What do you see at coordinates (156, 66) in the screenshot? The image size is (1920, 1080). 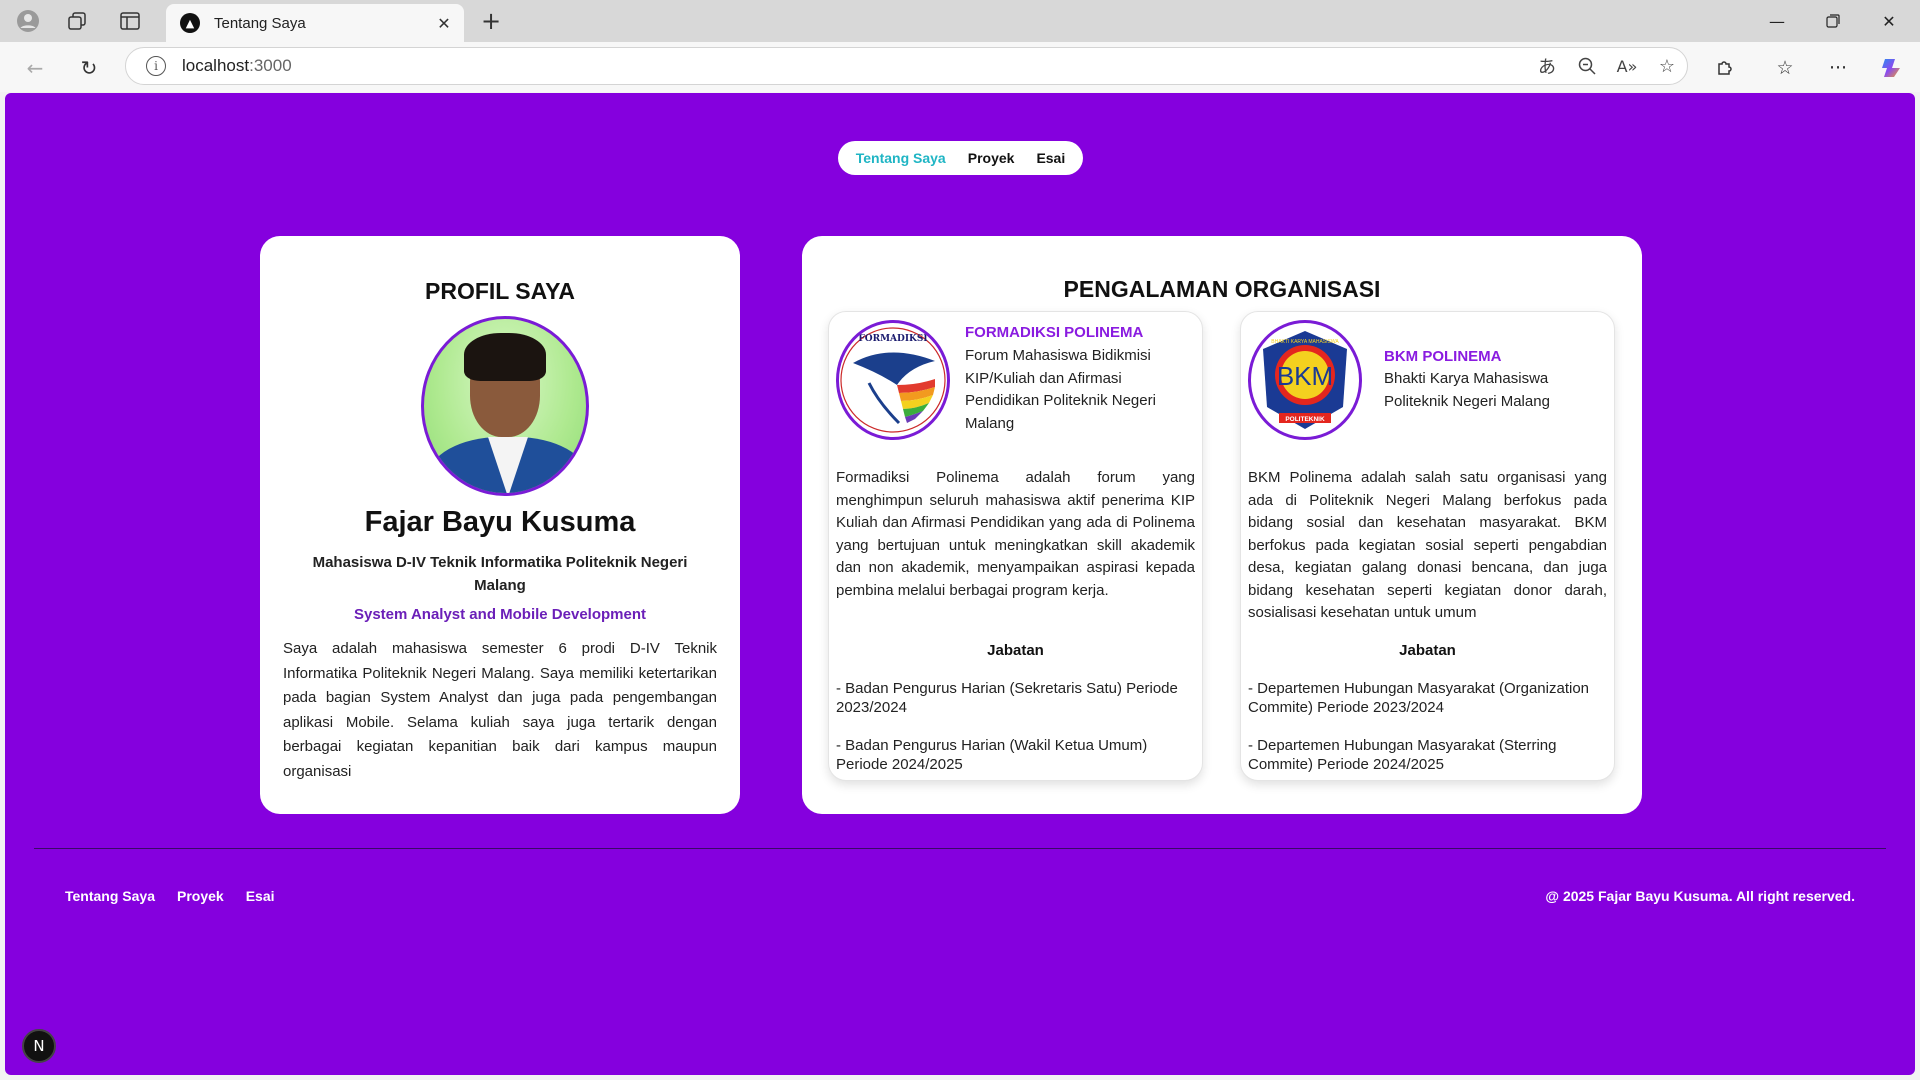 I see `info-icon: i` at bounding box center [156, 66].